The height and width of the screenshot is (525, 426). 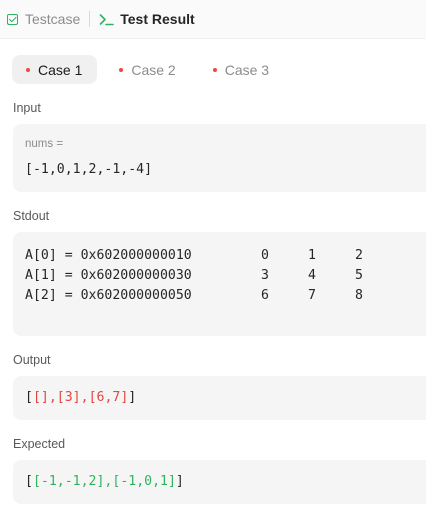 What do you see at coordinates (312, 275) in the screenshot?
I see `stdout-value: 4` at bounding box center [312, 275].